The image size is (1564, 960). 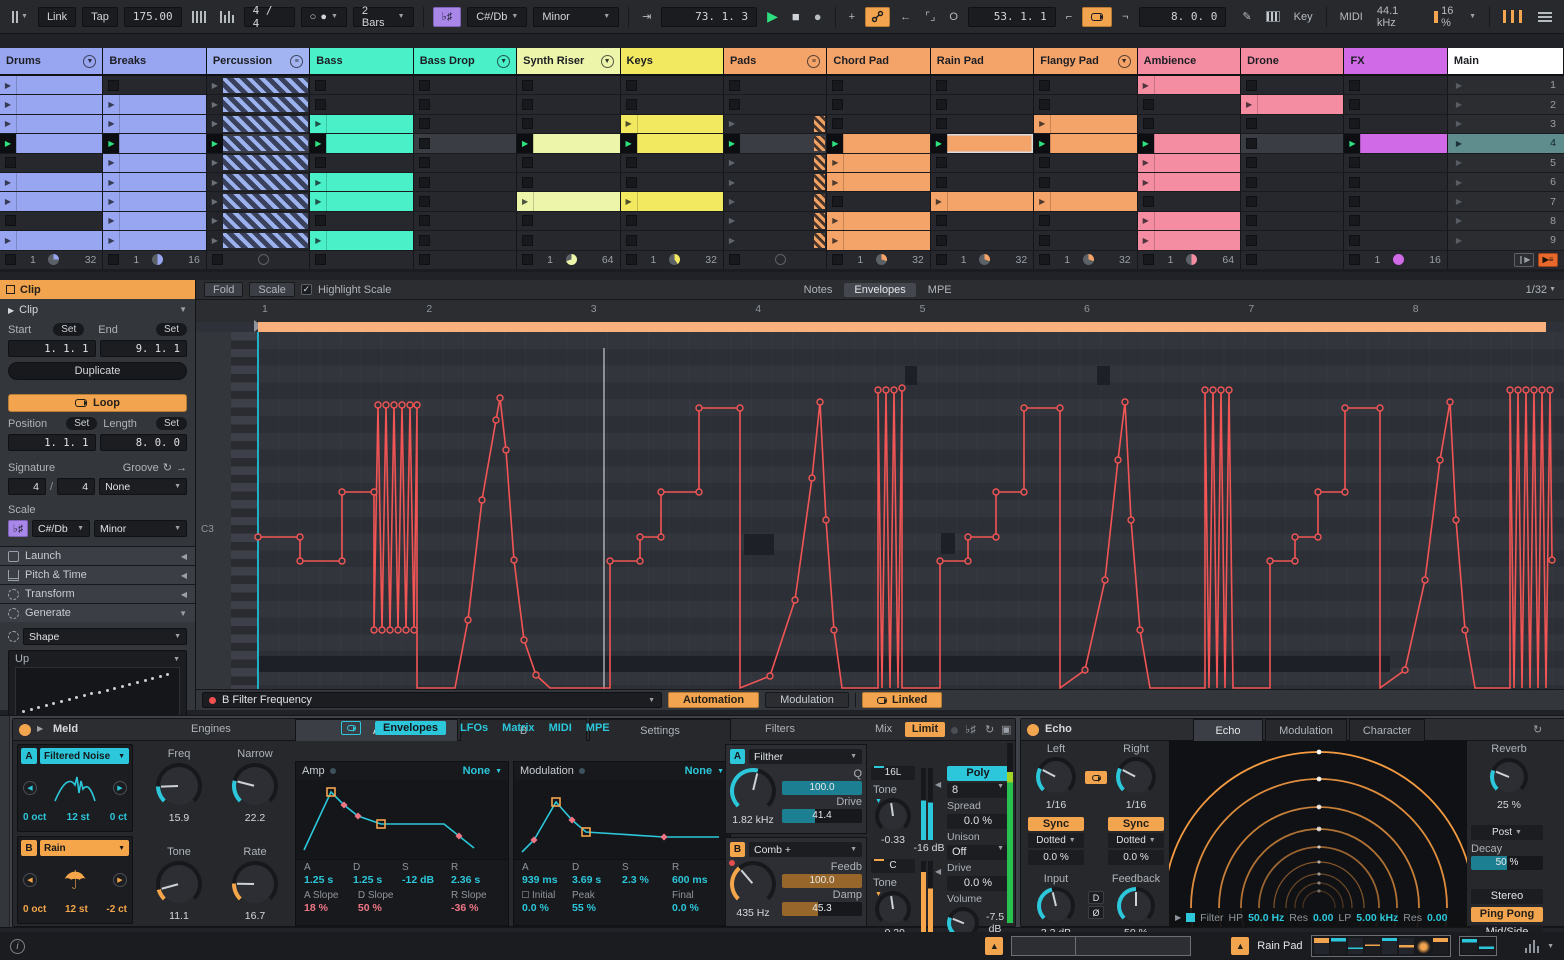 What do you see at coordinates (893, 909) in the screenshot?
I see `mix-b-tone-knob` at bounding box center [893, 909].